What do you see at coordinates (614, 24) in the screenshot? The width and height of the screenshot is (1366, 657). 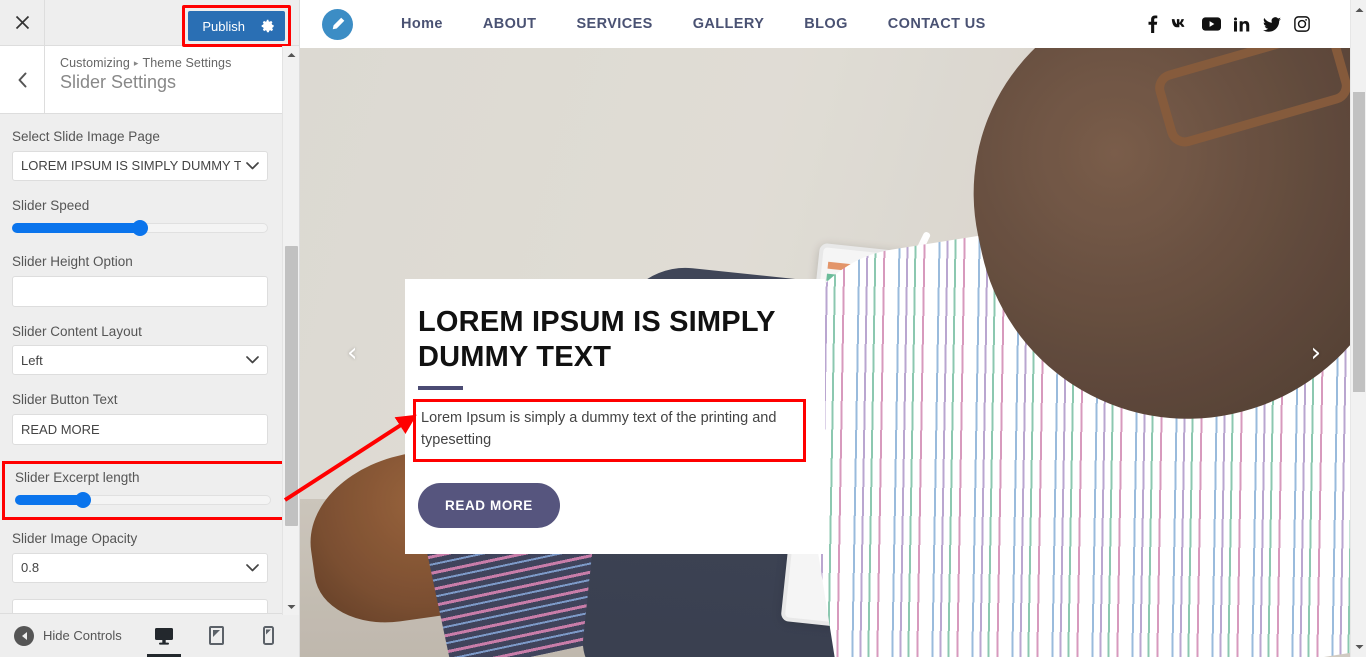 I see `nav-link-services: SERVICES` at bounding box center [614, 24].